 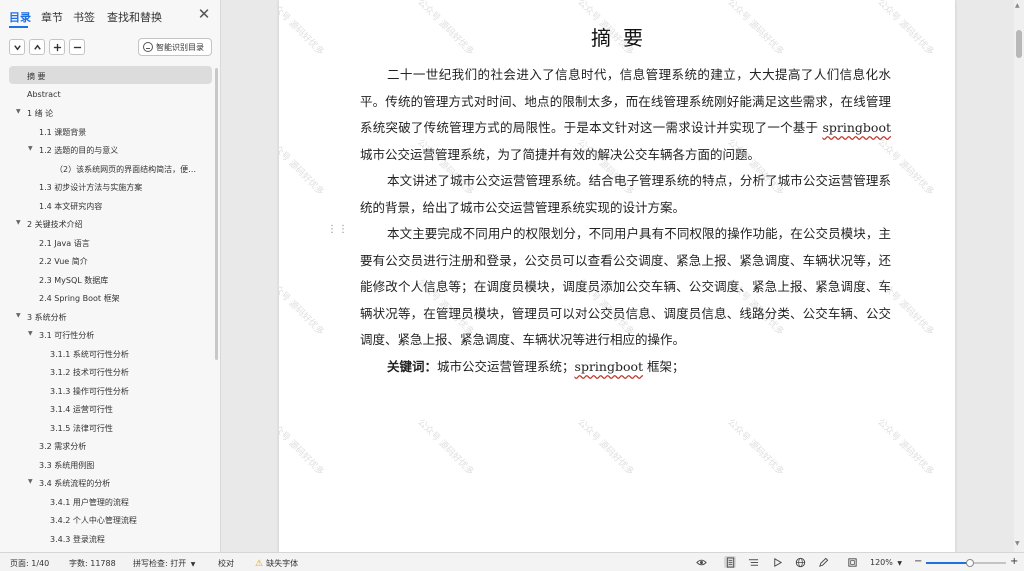 I want to click on toc-item-label: 1.3 初步设计方法与实施方案, so click(x=91, y=187).